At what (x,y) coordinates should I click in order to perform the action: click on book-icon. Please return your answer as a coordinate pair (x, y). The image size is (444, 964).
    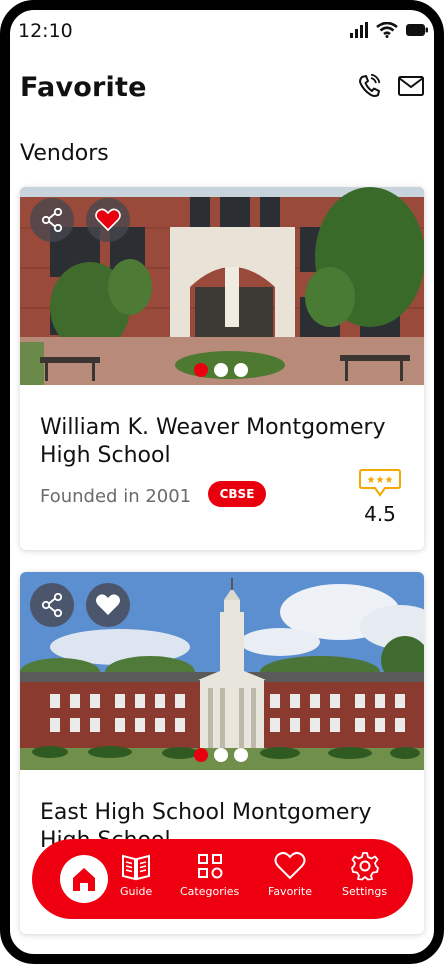
    Looking at the image, I should click on (136, 867).